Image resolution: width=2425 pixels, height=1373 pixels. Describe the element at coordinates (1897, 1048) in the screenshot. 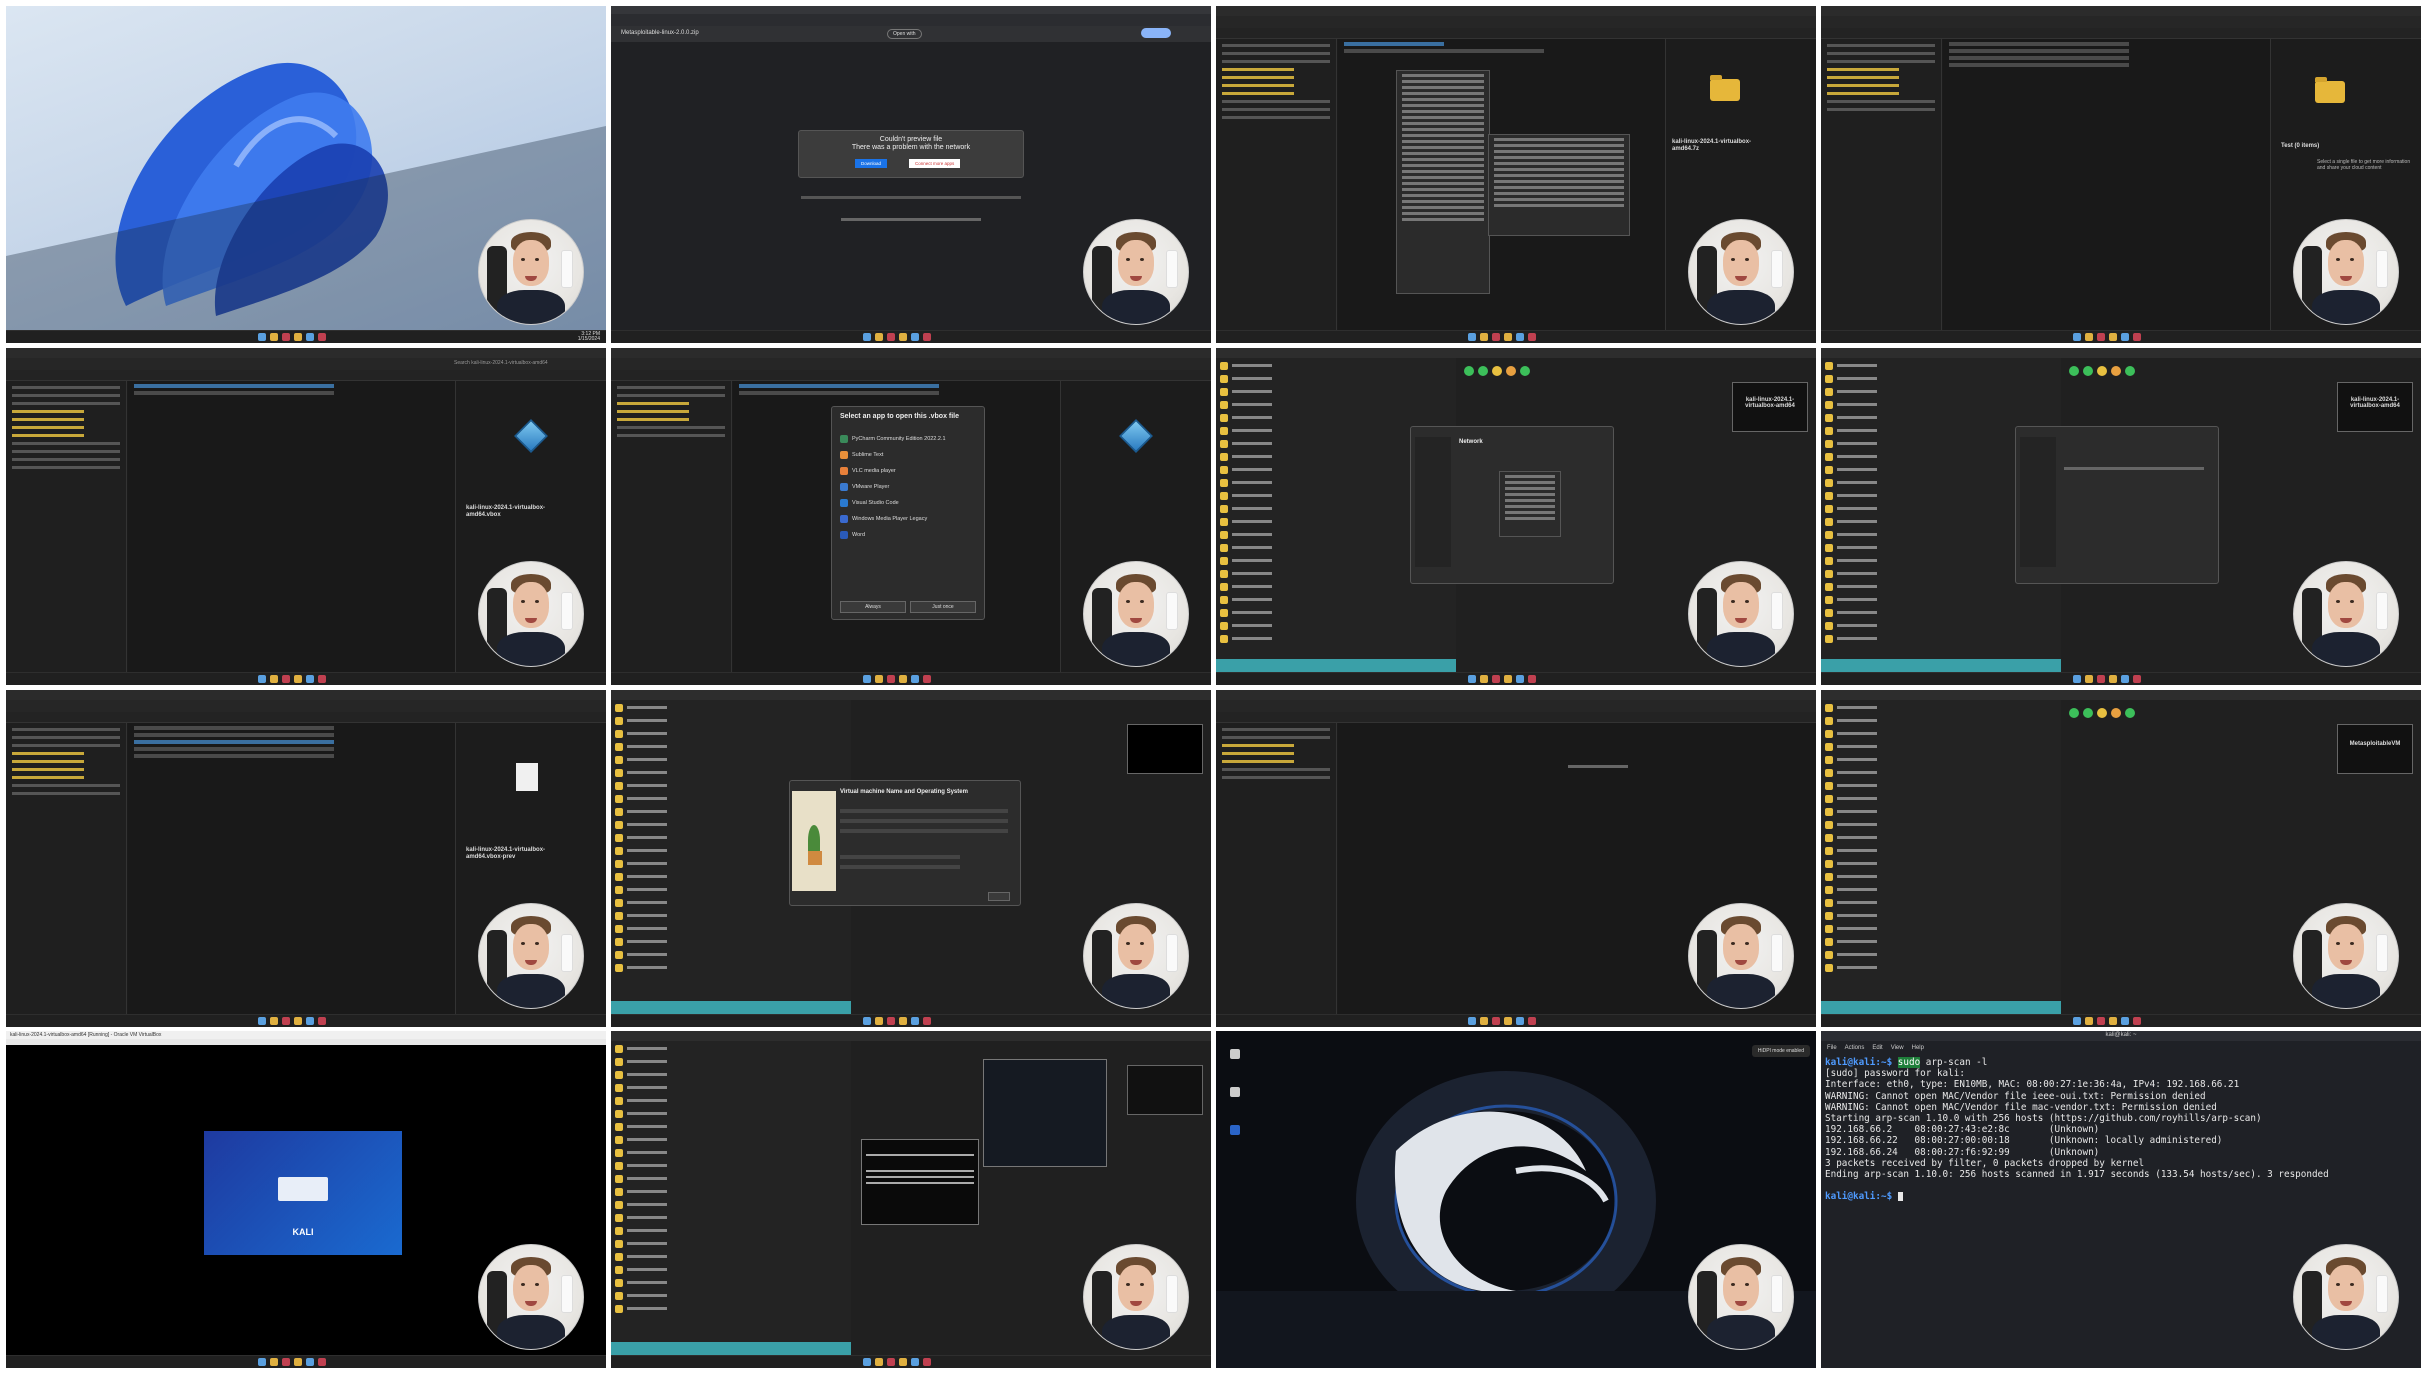

I see `menu-view: View` at that location.